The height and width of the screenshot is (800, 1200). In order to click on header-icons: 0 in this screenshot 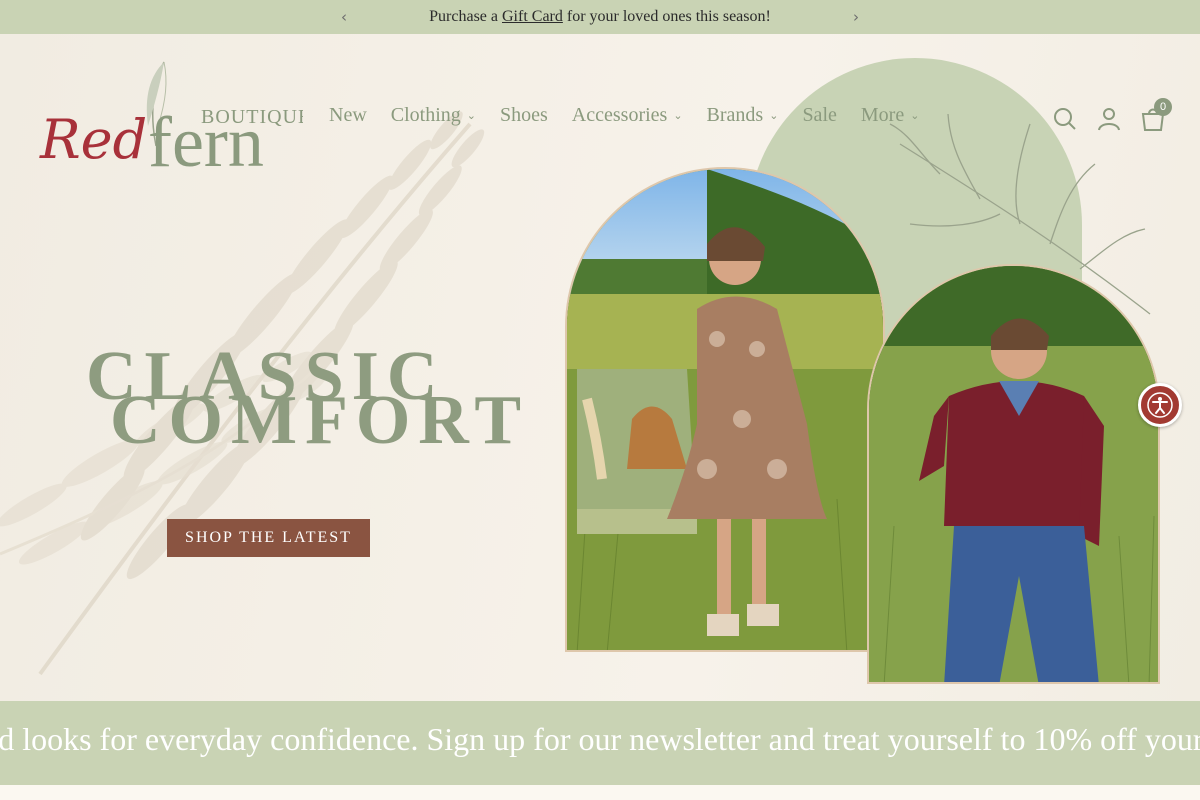, I will do `click(1112, 115)`.